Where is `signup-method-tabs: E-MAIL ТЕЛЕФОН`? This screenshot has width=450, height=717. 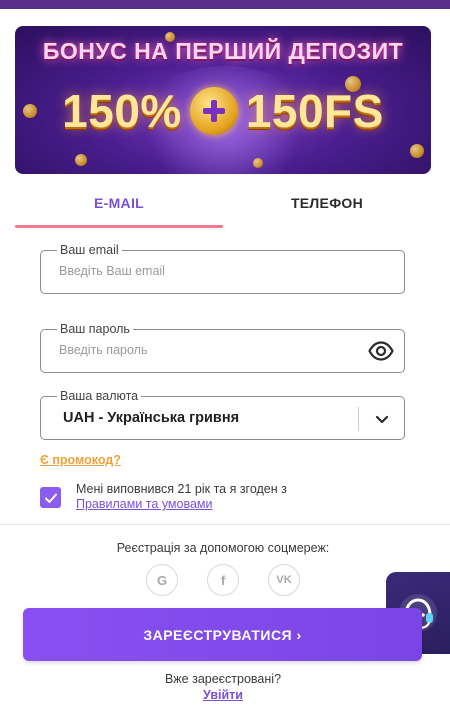
signup-method-tabs: E-MAIL ТЕЛЕФОН is located at coordinates (223, 207).